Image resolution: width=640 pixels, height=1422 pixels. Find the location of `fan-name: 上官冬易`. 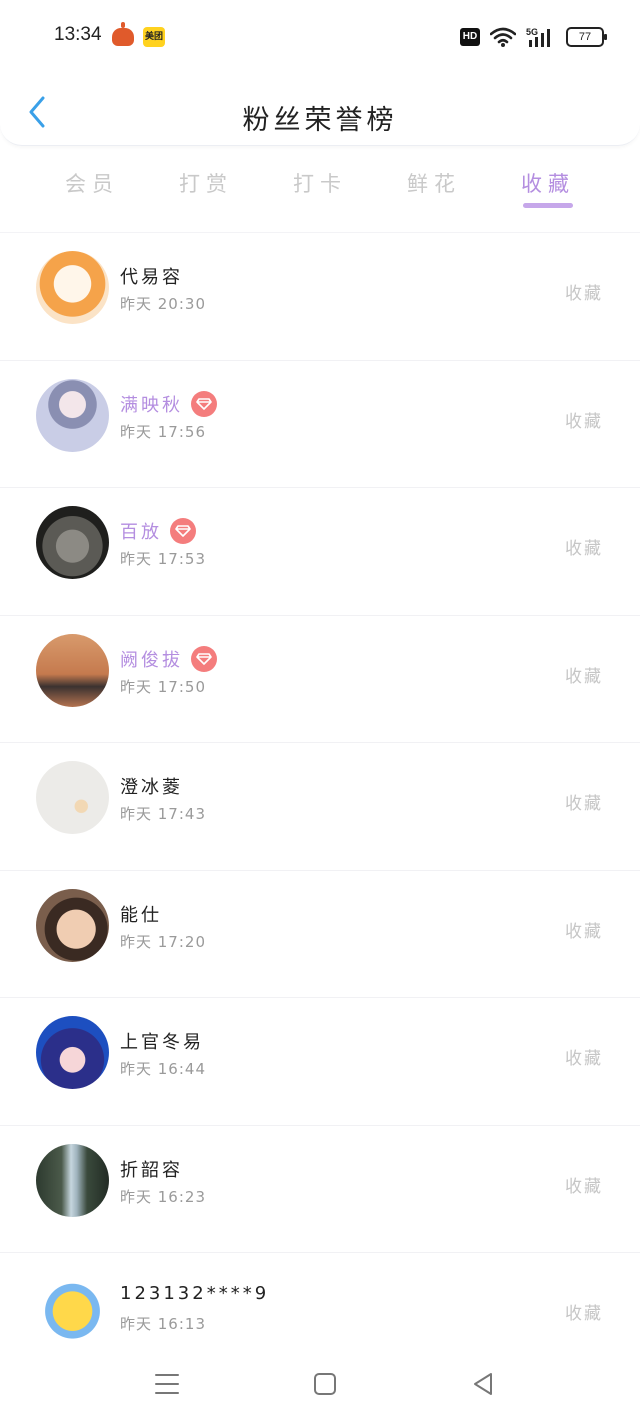

fan-name: 上官冬易 is located at coordinates (162, 1042).